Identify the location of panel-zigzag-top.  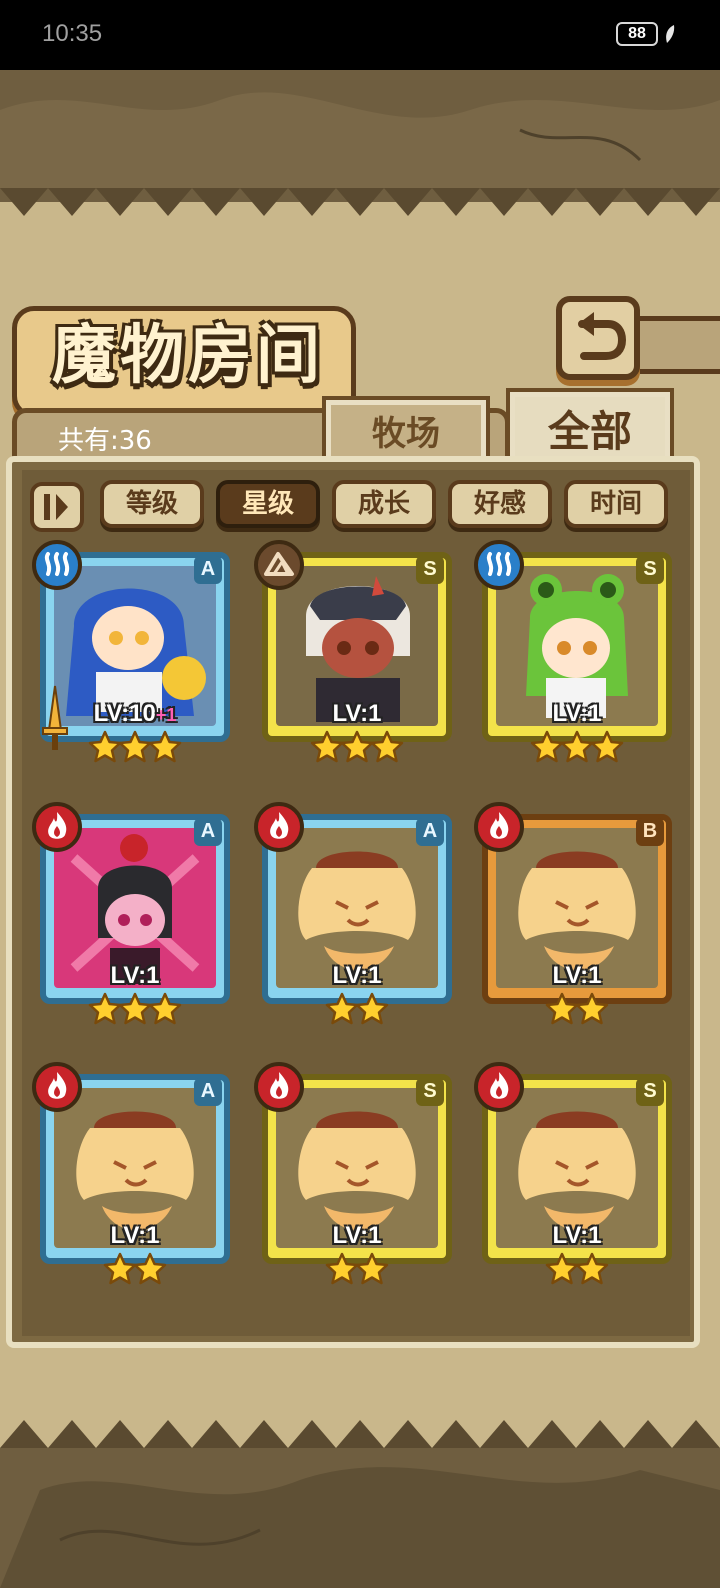
(360, 202).